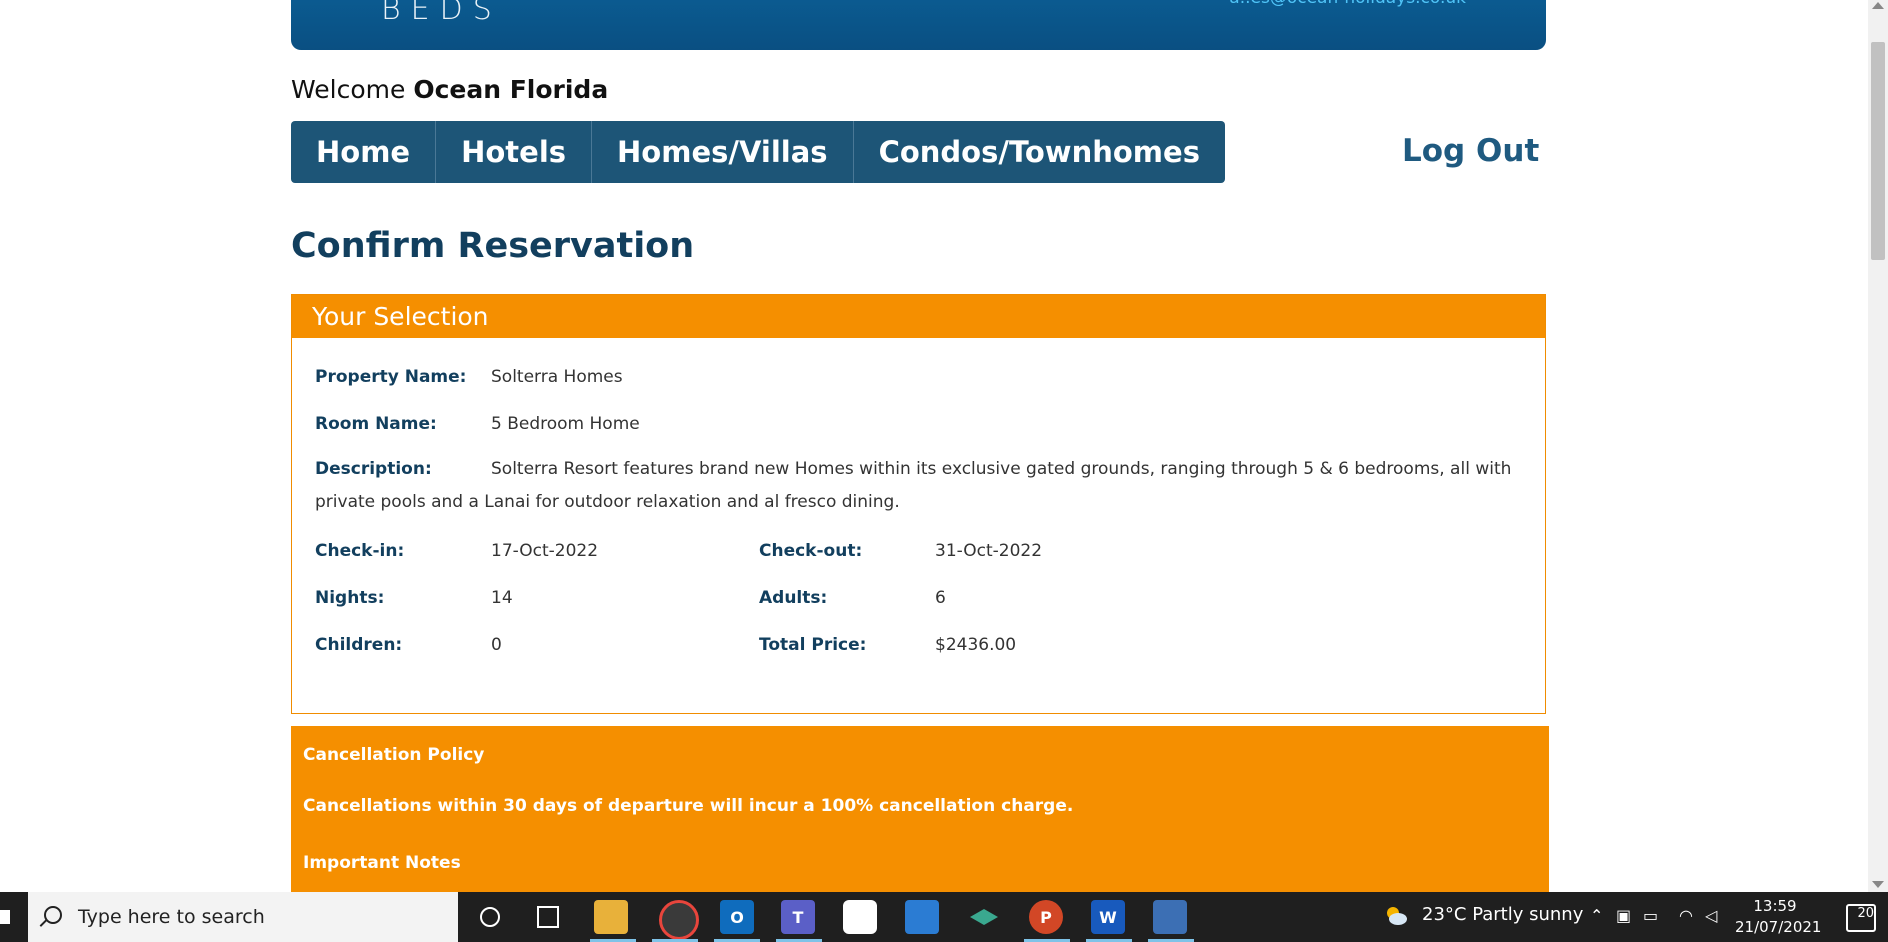 The height and width of the screenshot is (942, 1888). I want to click on taskbar-search-box: Type here to search, so click(243, 917).